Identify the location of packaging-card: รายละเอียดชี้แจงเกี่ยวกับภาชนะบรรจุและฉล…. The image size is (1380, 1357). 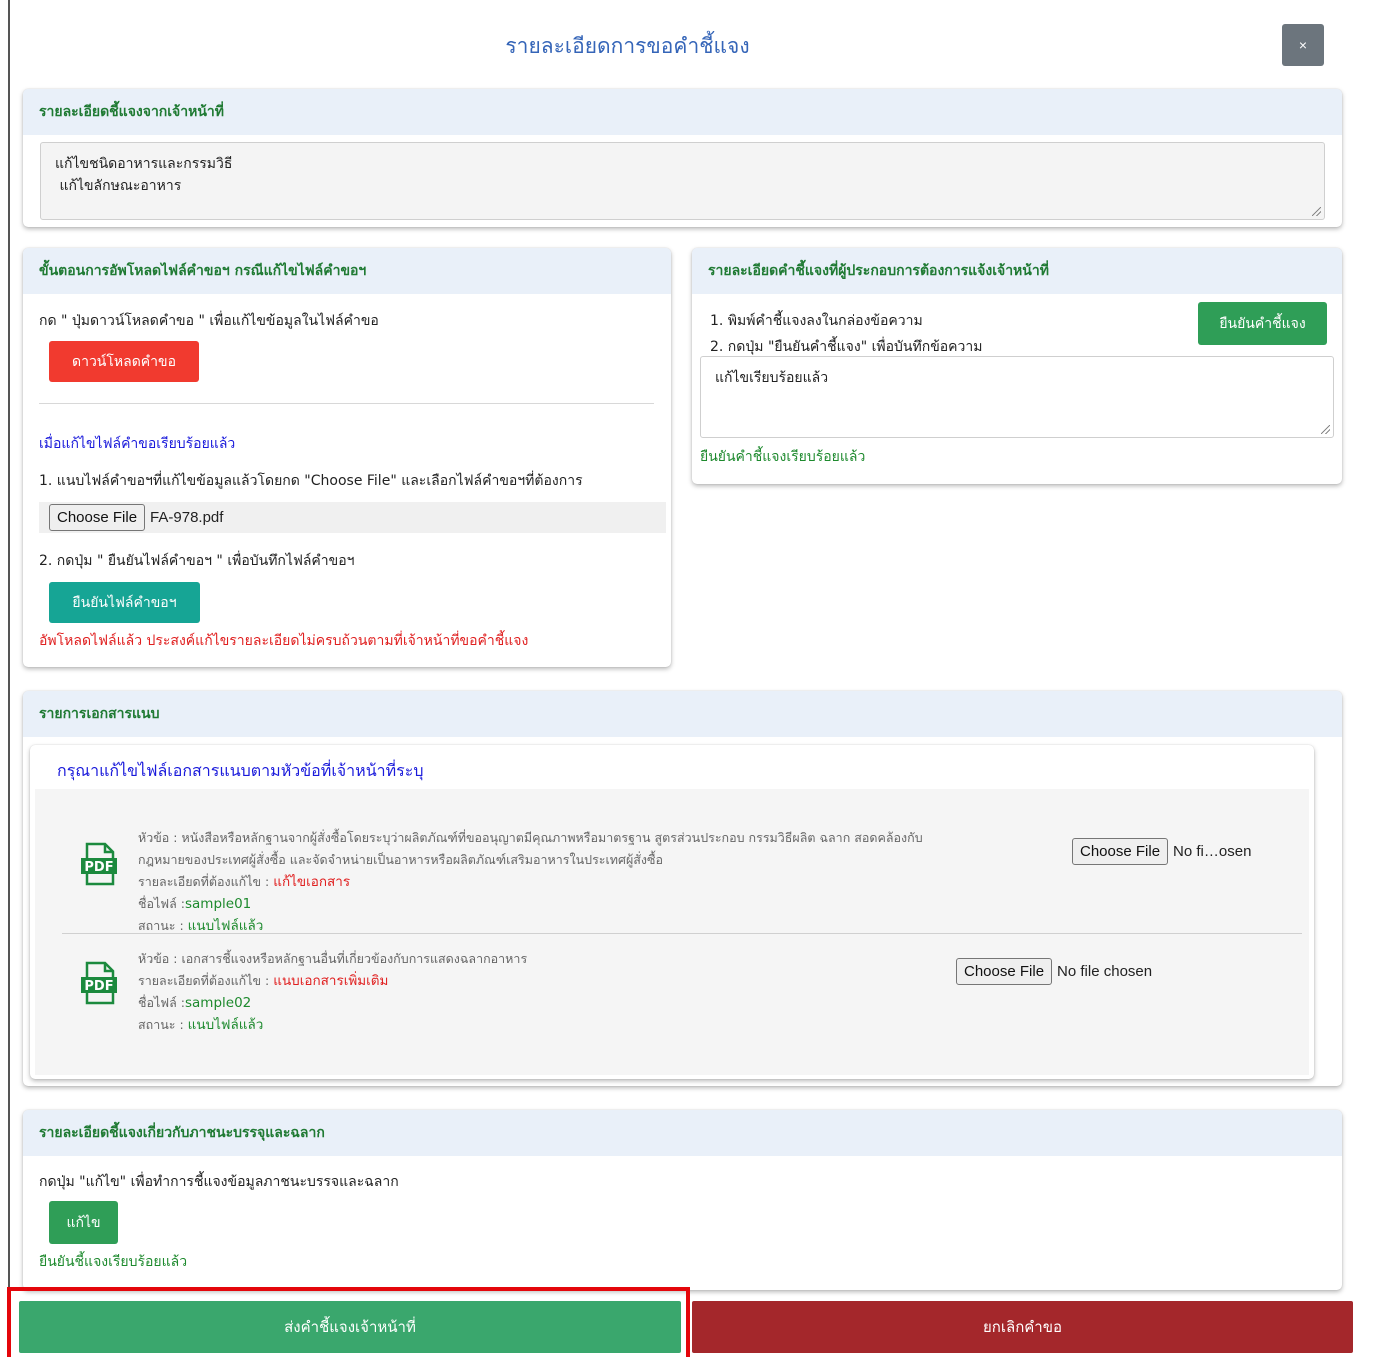
(682, 1200).